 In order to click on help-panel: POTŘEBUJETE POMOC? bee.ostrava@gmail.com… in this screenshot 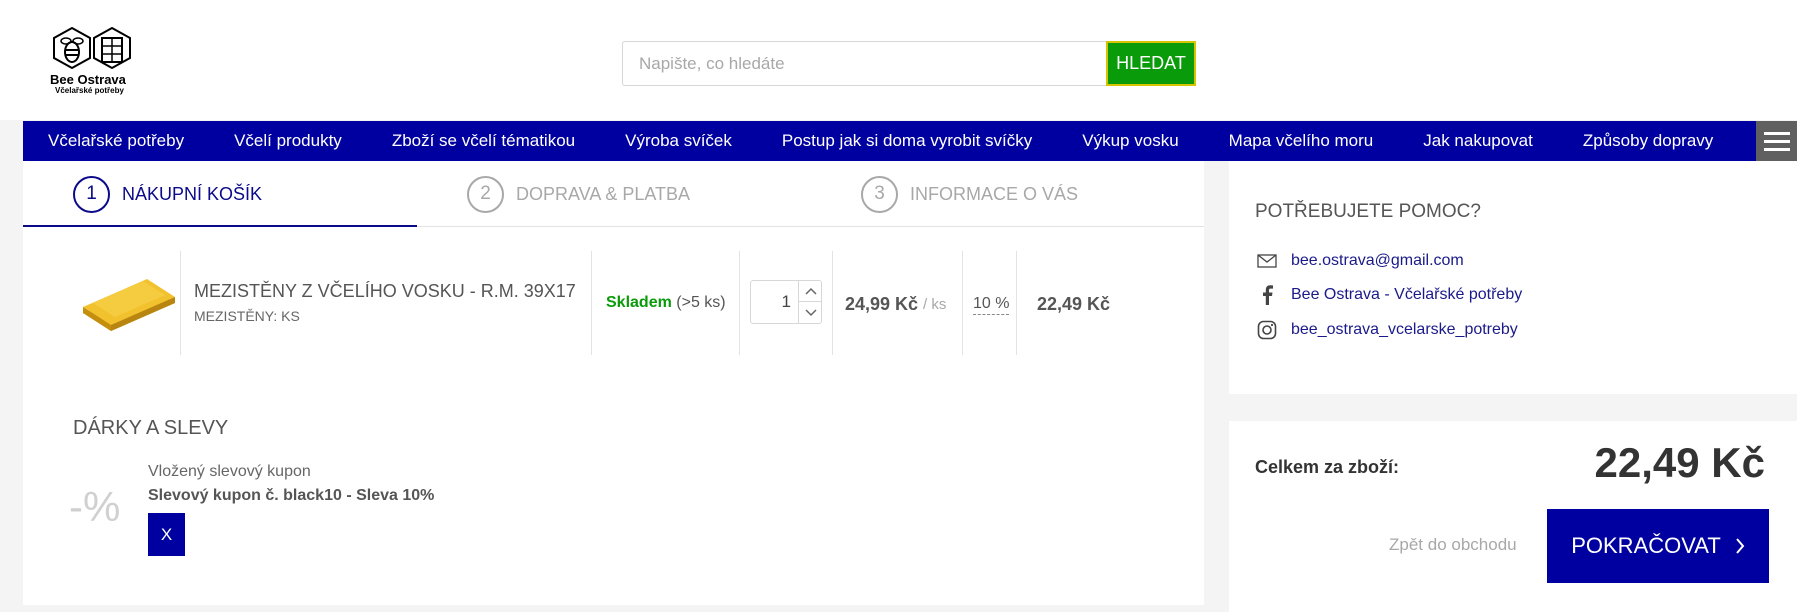, I will do `click(1513, 277)`.